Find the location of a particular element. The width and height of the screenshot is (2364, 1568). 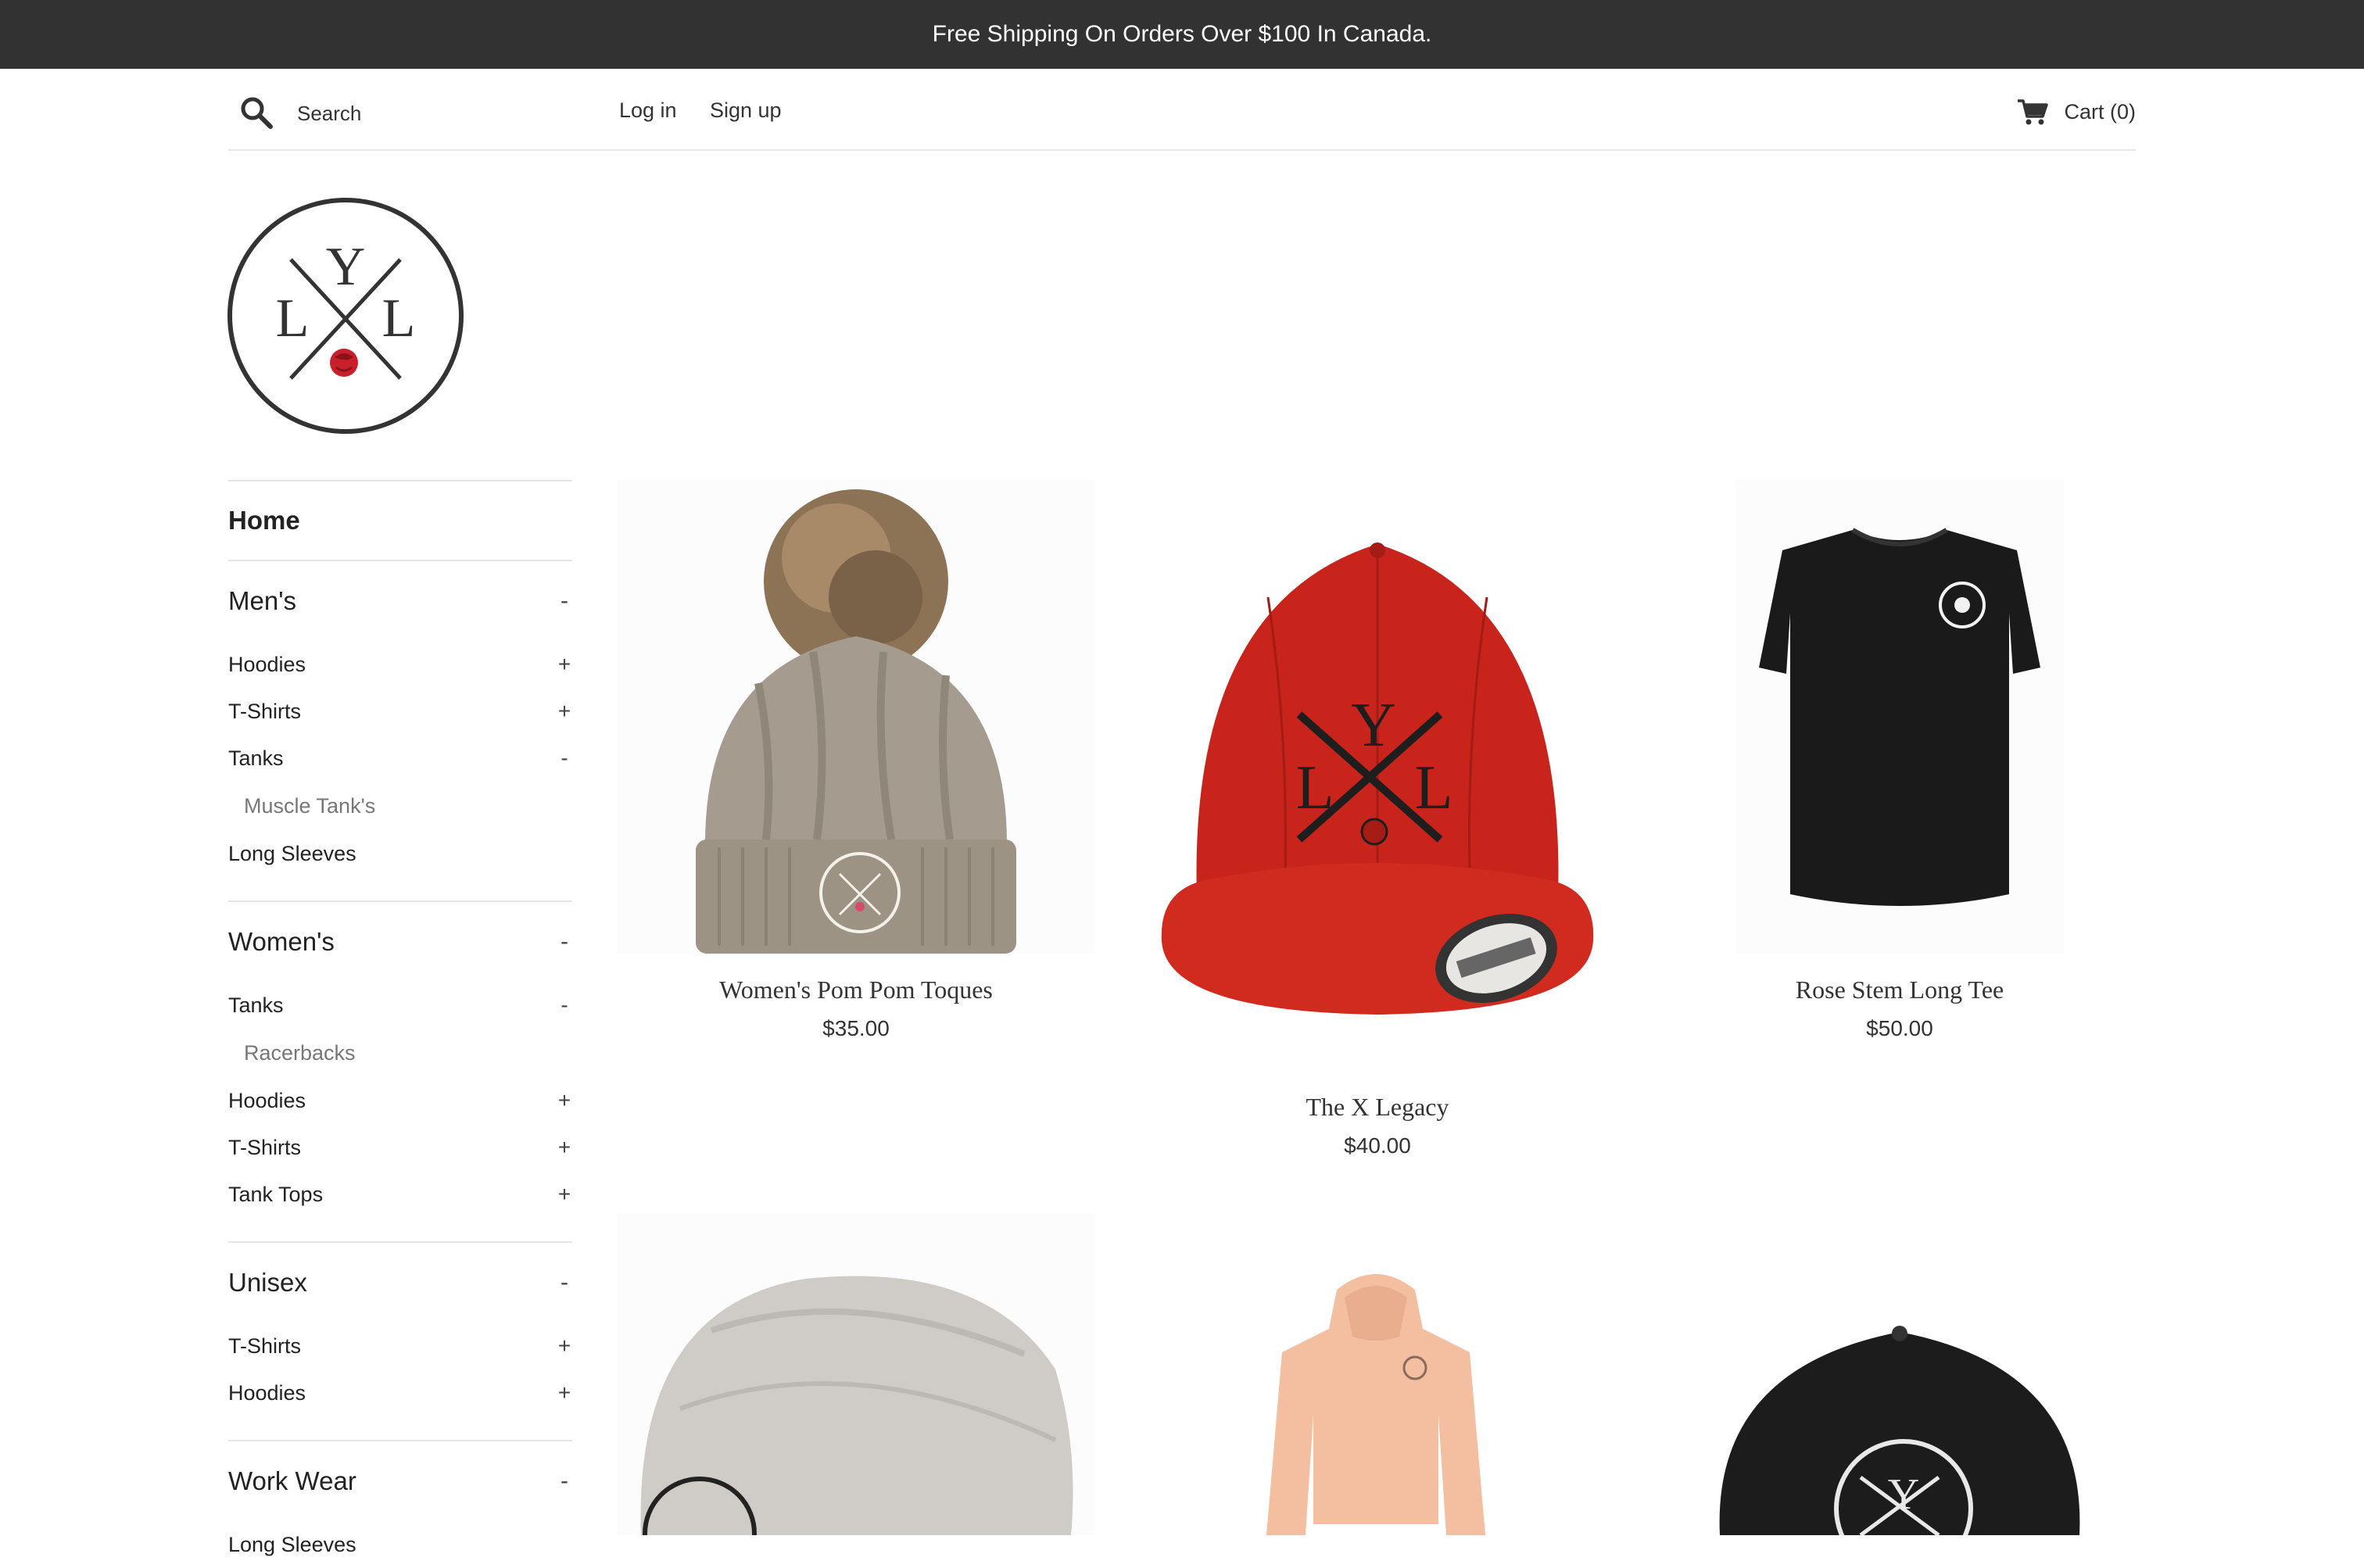

sidebar-item-womens-tshirts: T-Shirts + is located at coordinates (400, 1147).